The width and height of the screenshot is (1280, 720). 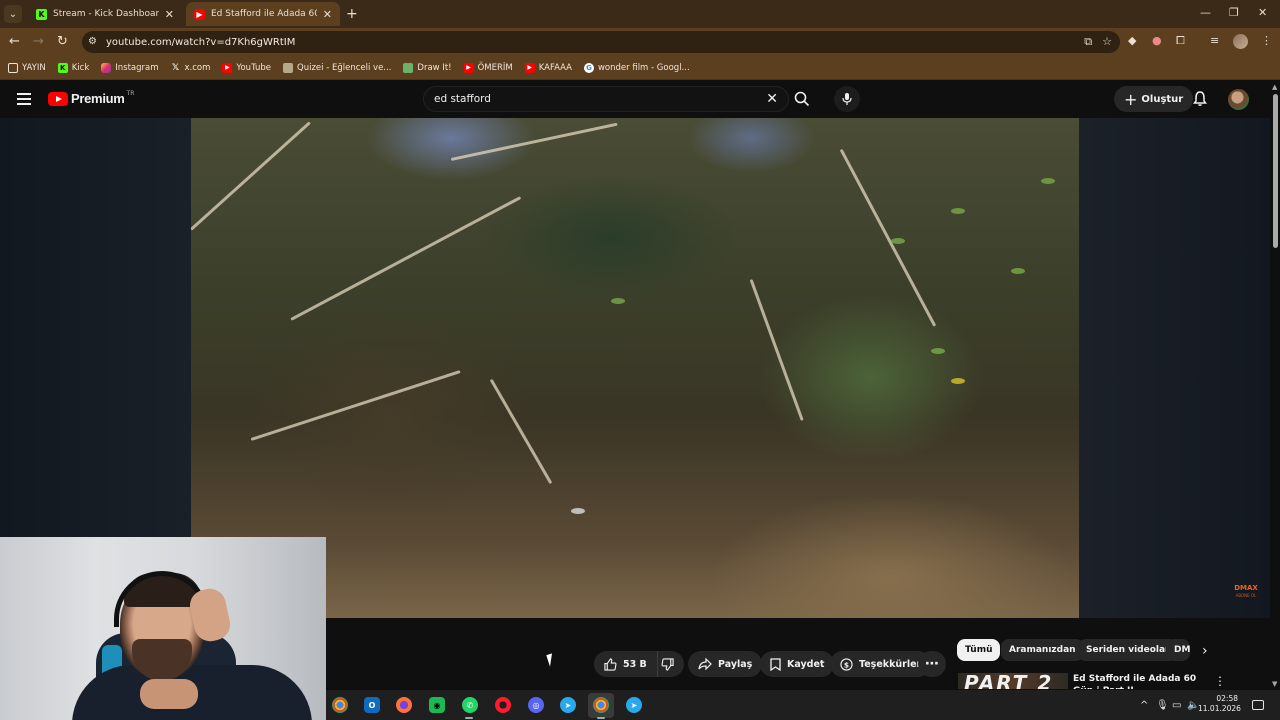 I want to click on bookmark-item: ▶ YouTube, so click(x=246, y=67).